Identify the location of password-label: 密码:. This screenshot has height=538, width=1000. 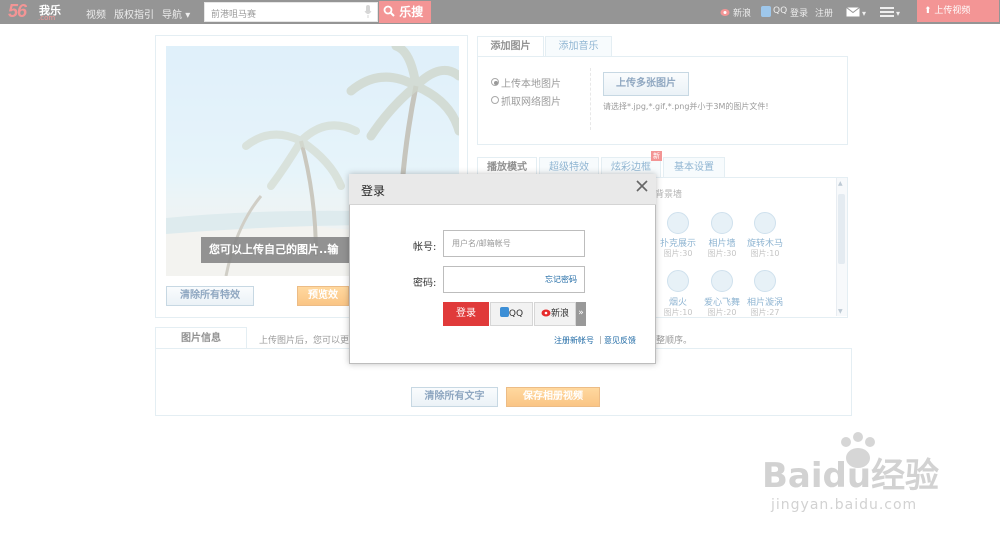
(425, 283).